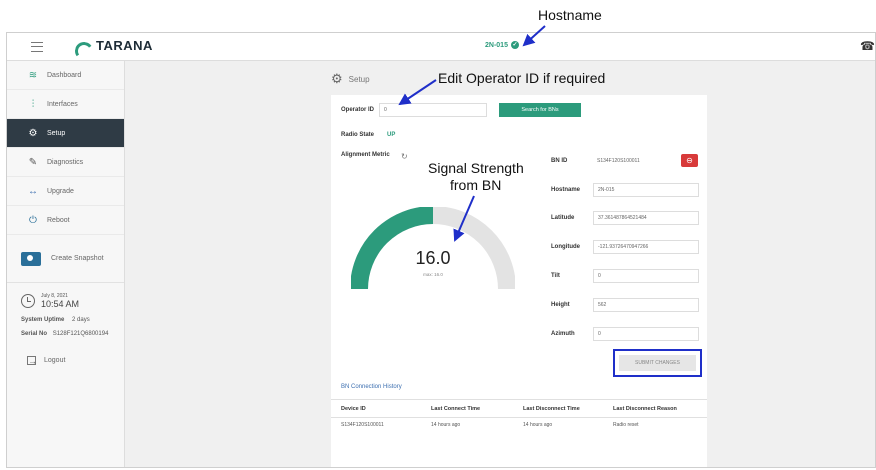 The image size is (876, 470). What do you see at coordinates (417, 92) in the screenshot?
I see `arrow-to-operator-id` at bounding box center [417, 92].